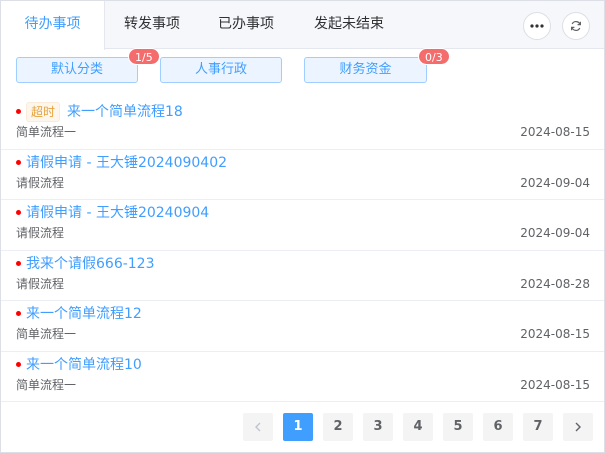 This screenshot has width=605, height=453. What do you see at coordinates (221, 70) in the screenshot?
I see `category-hr-admin-button: 人事行政` at bounding box center [221, 70].